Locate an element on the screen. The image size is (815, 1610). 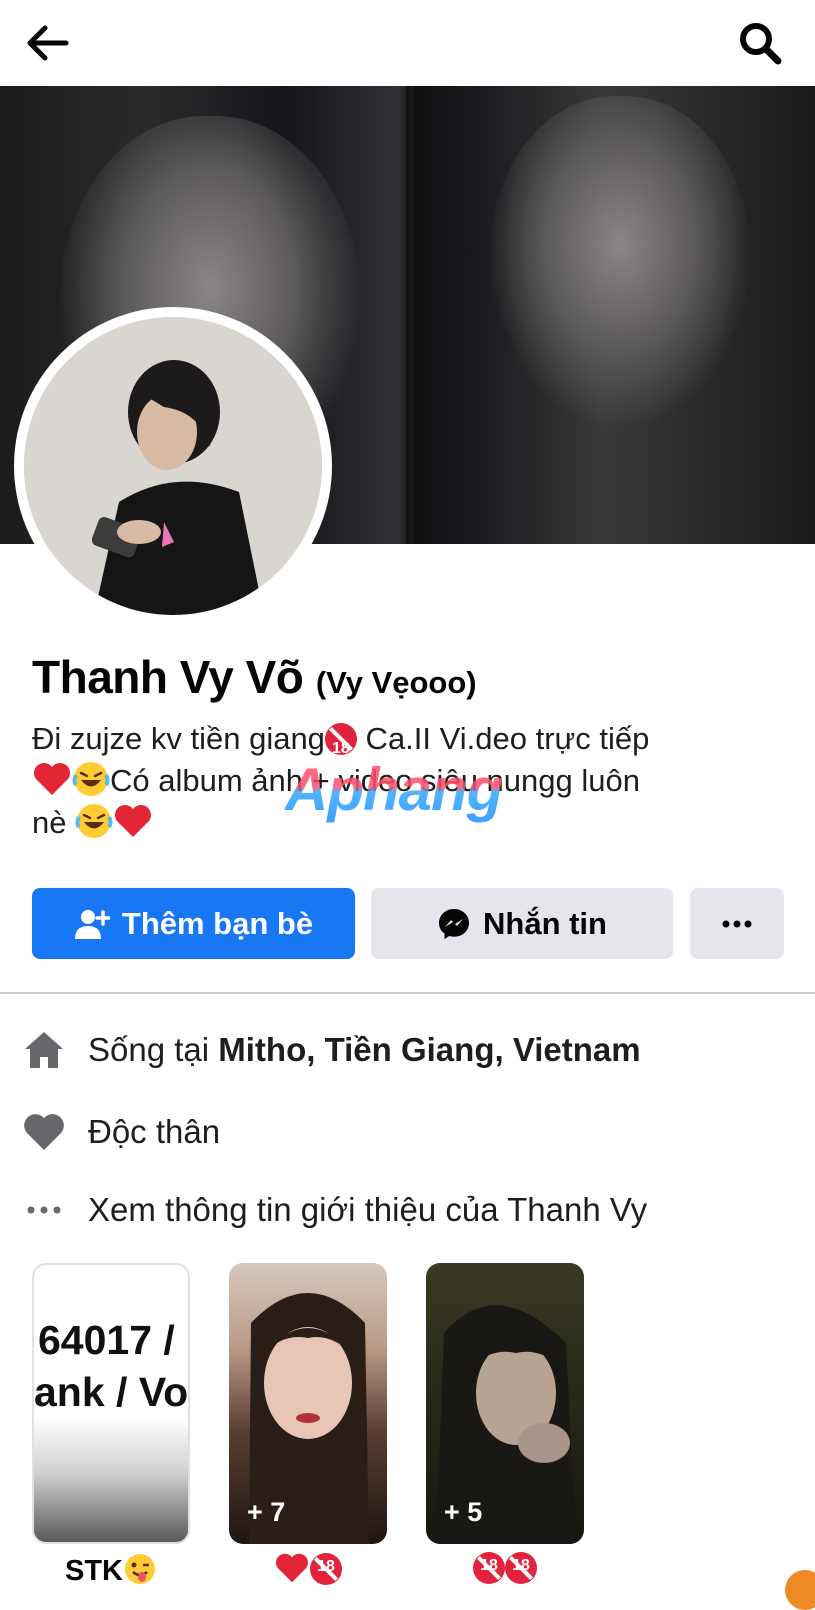
add-friend-button: Thêm bạn bè is located at coordinates (193, 923).